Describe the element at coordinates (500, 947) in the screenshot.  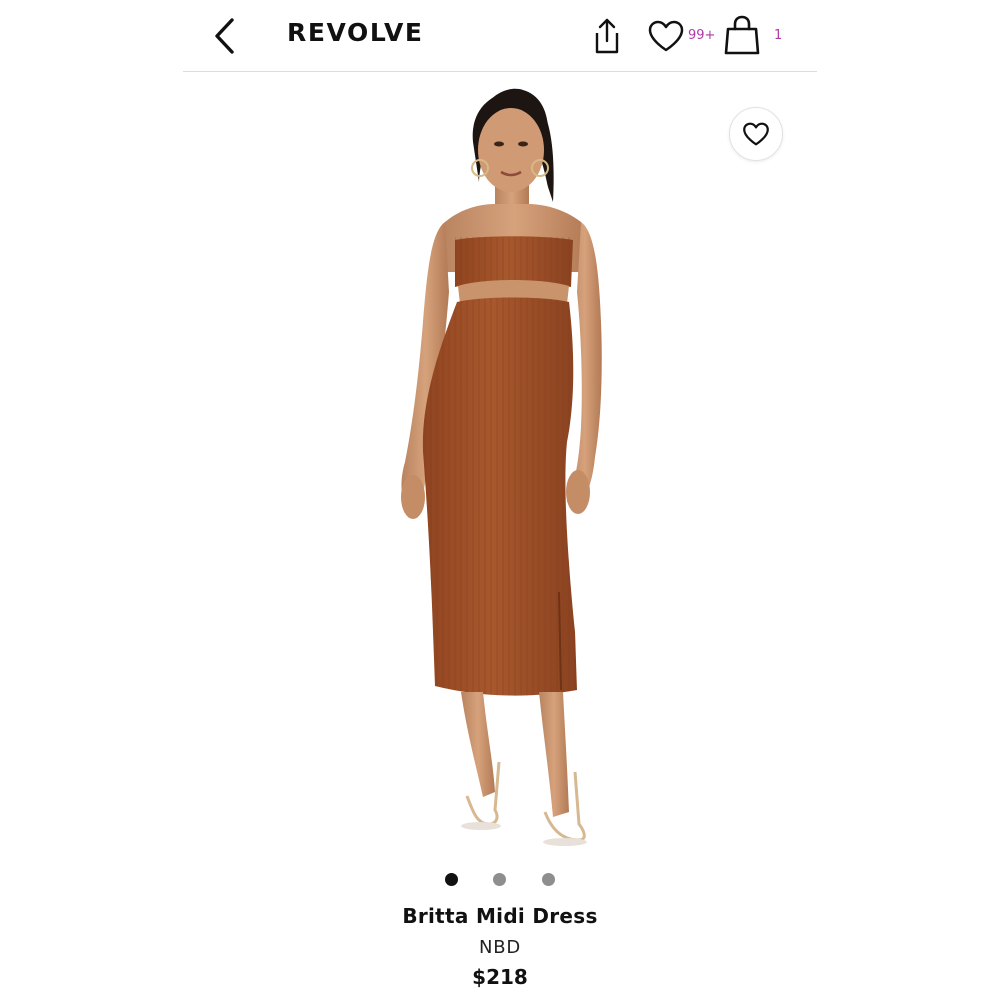
I see `product-brand-link: NBD` at that location.